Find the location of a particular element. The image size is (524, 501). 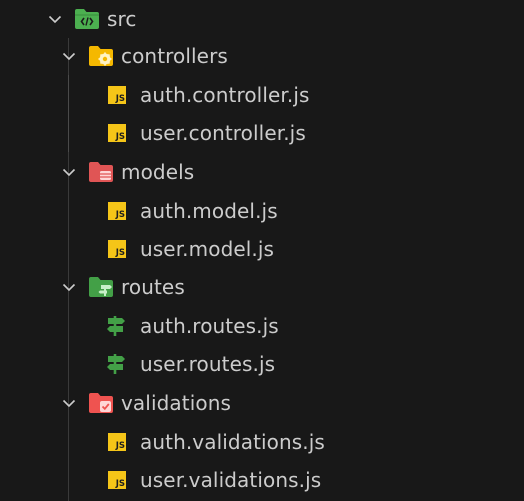

tree-folder-controllers: controllers is located at coordinates (262, 56).